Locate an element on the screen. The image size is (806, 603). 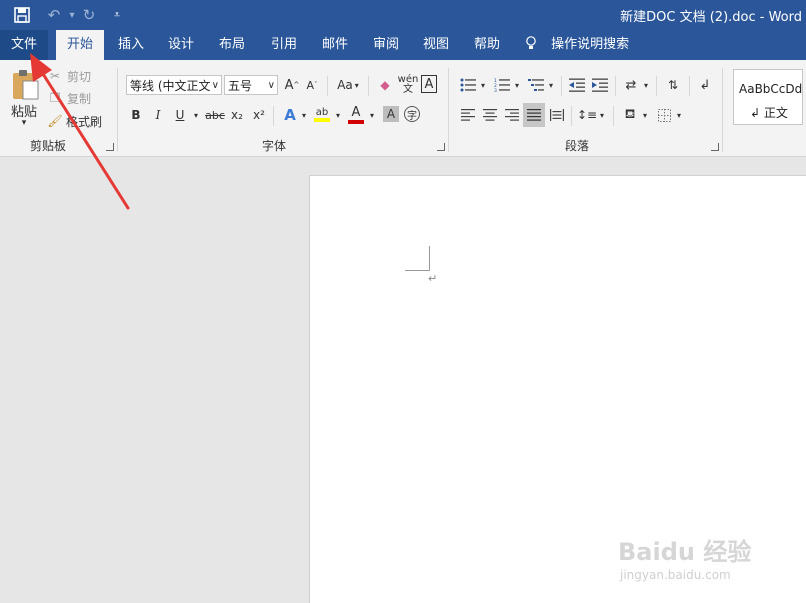
paste-dropdown-icon: ▾ is located at coordinates (24, 123).